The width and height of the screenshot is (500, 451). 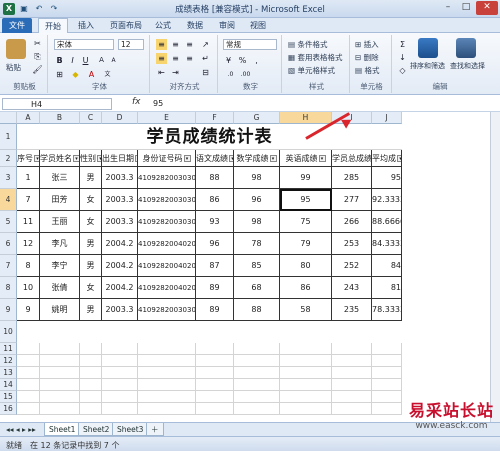 I want to click on sheet-tab-1: Sheet1, so click(x=62, y=429).